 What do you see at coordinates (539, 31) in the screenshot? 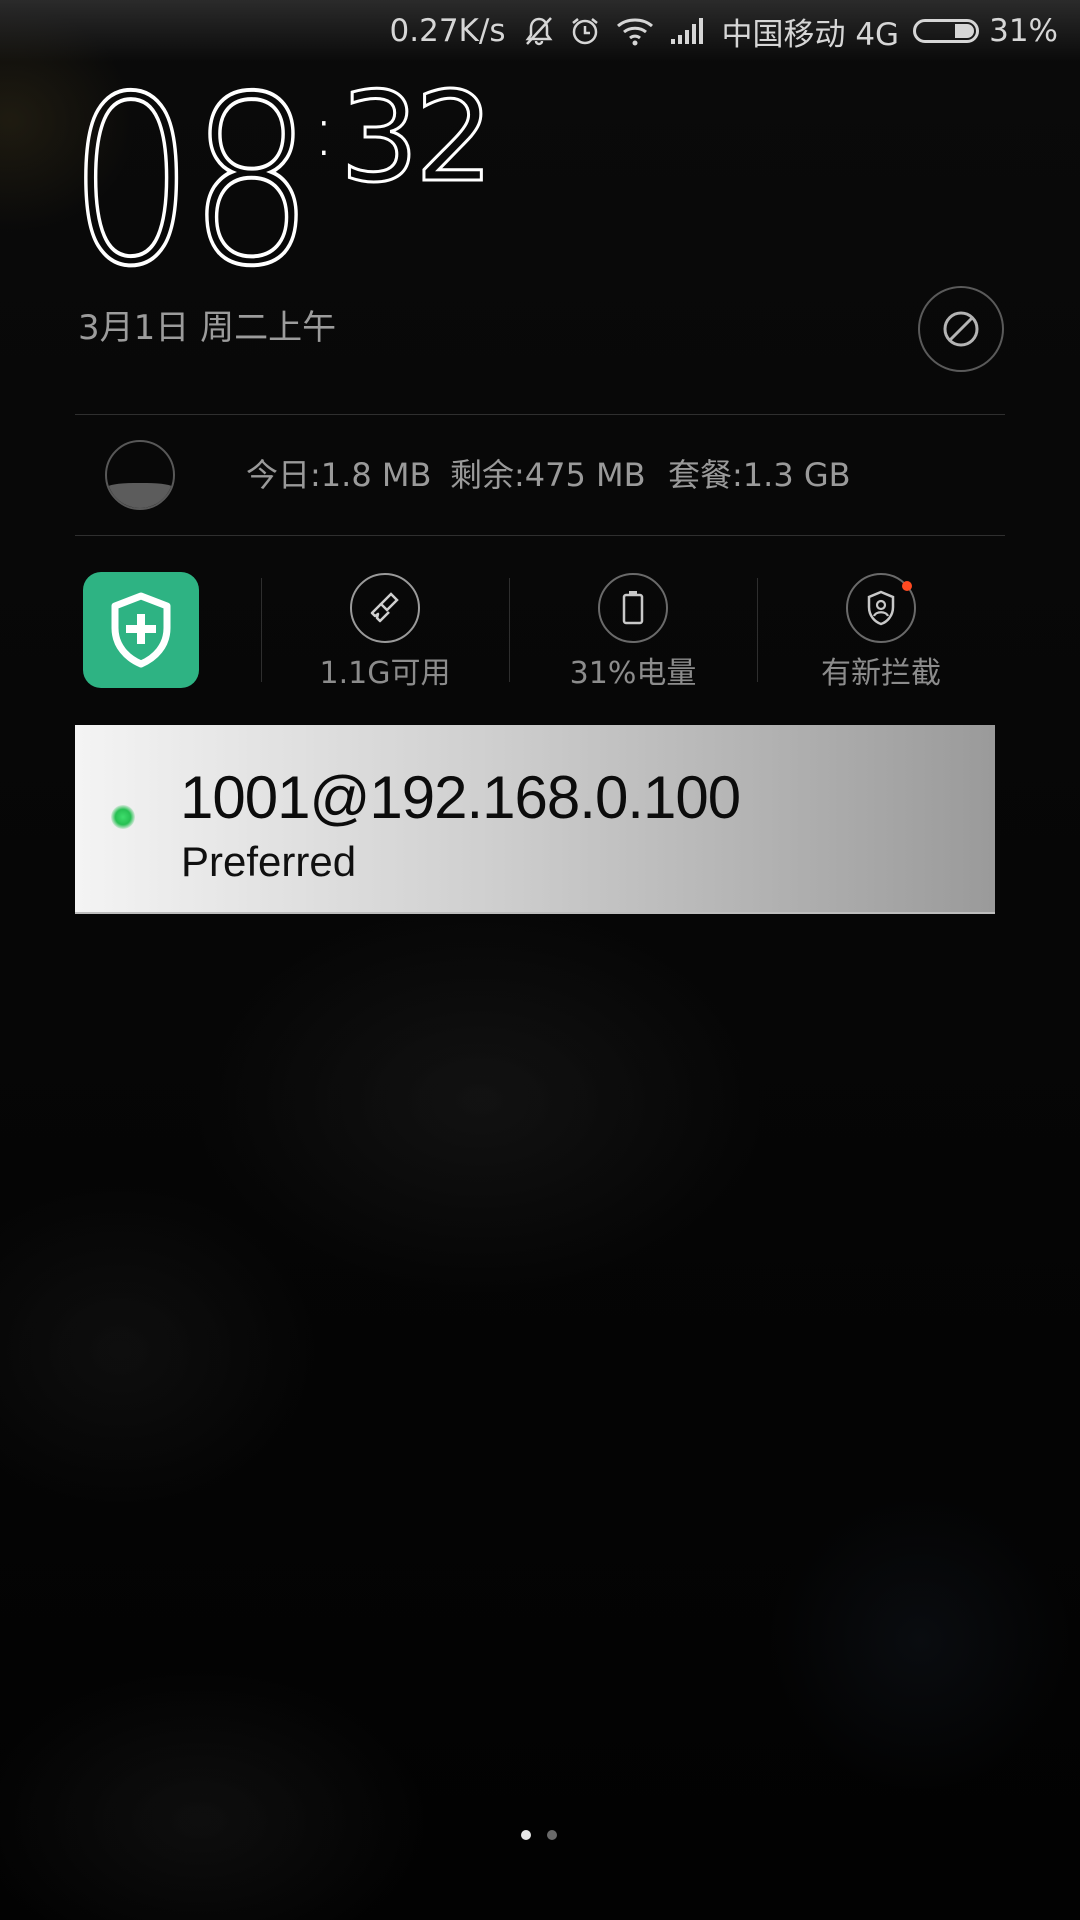
I see `mute-icon` at bounding box center [539, 31].